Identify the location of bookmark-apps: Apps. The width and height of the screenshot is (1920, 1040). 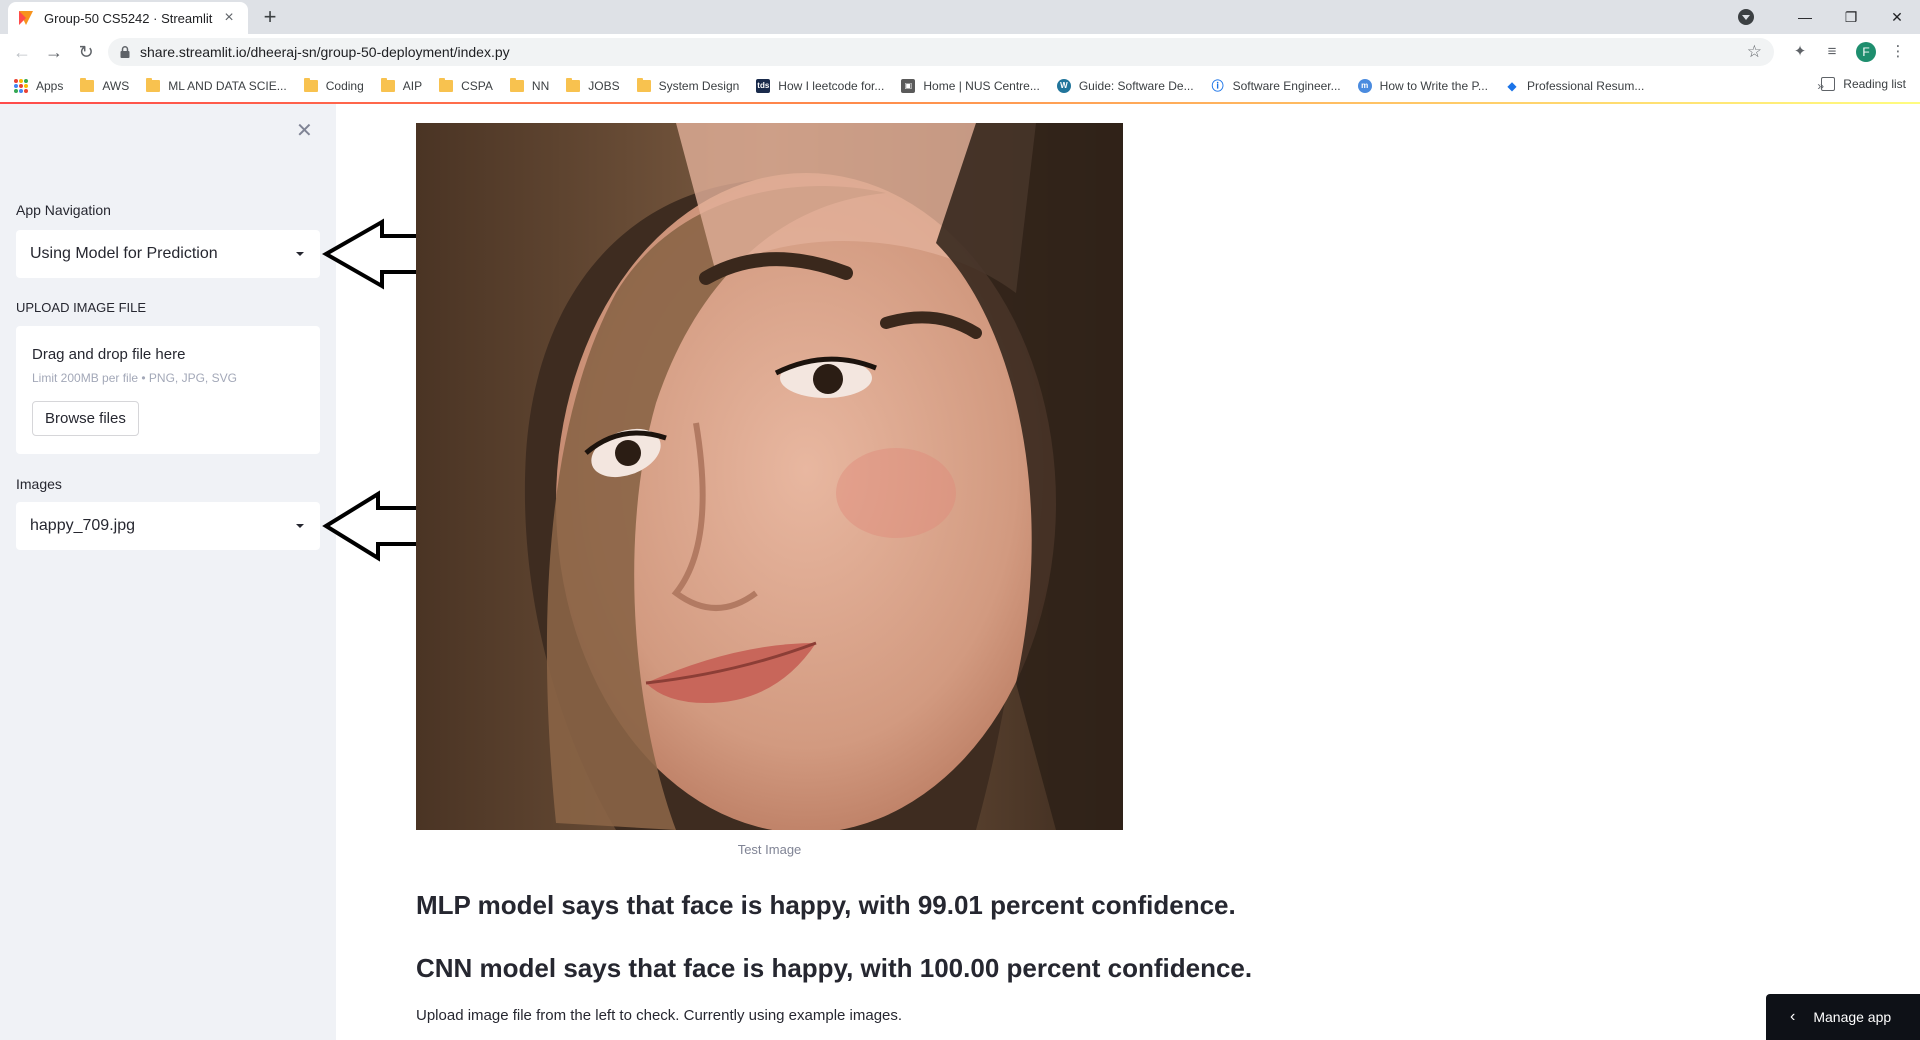
(38, 86).